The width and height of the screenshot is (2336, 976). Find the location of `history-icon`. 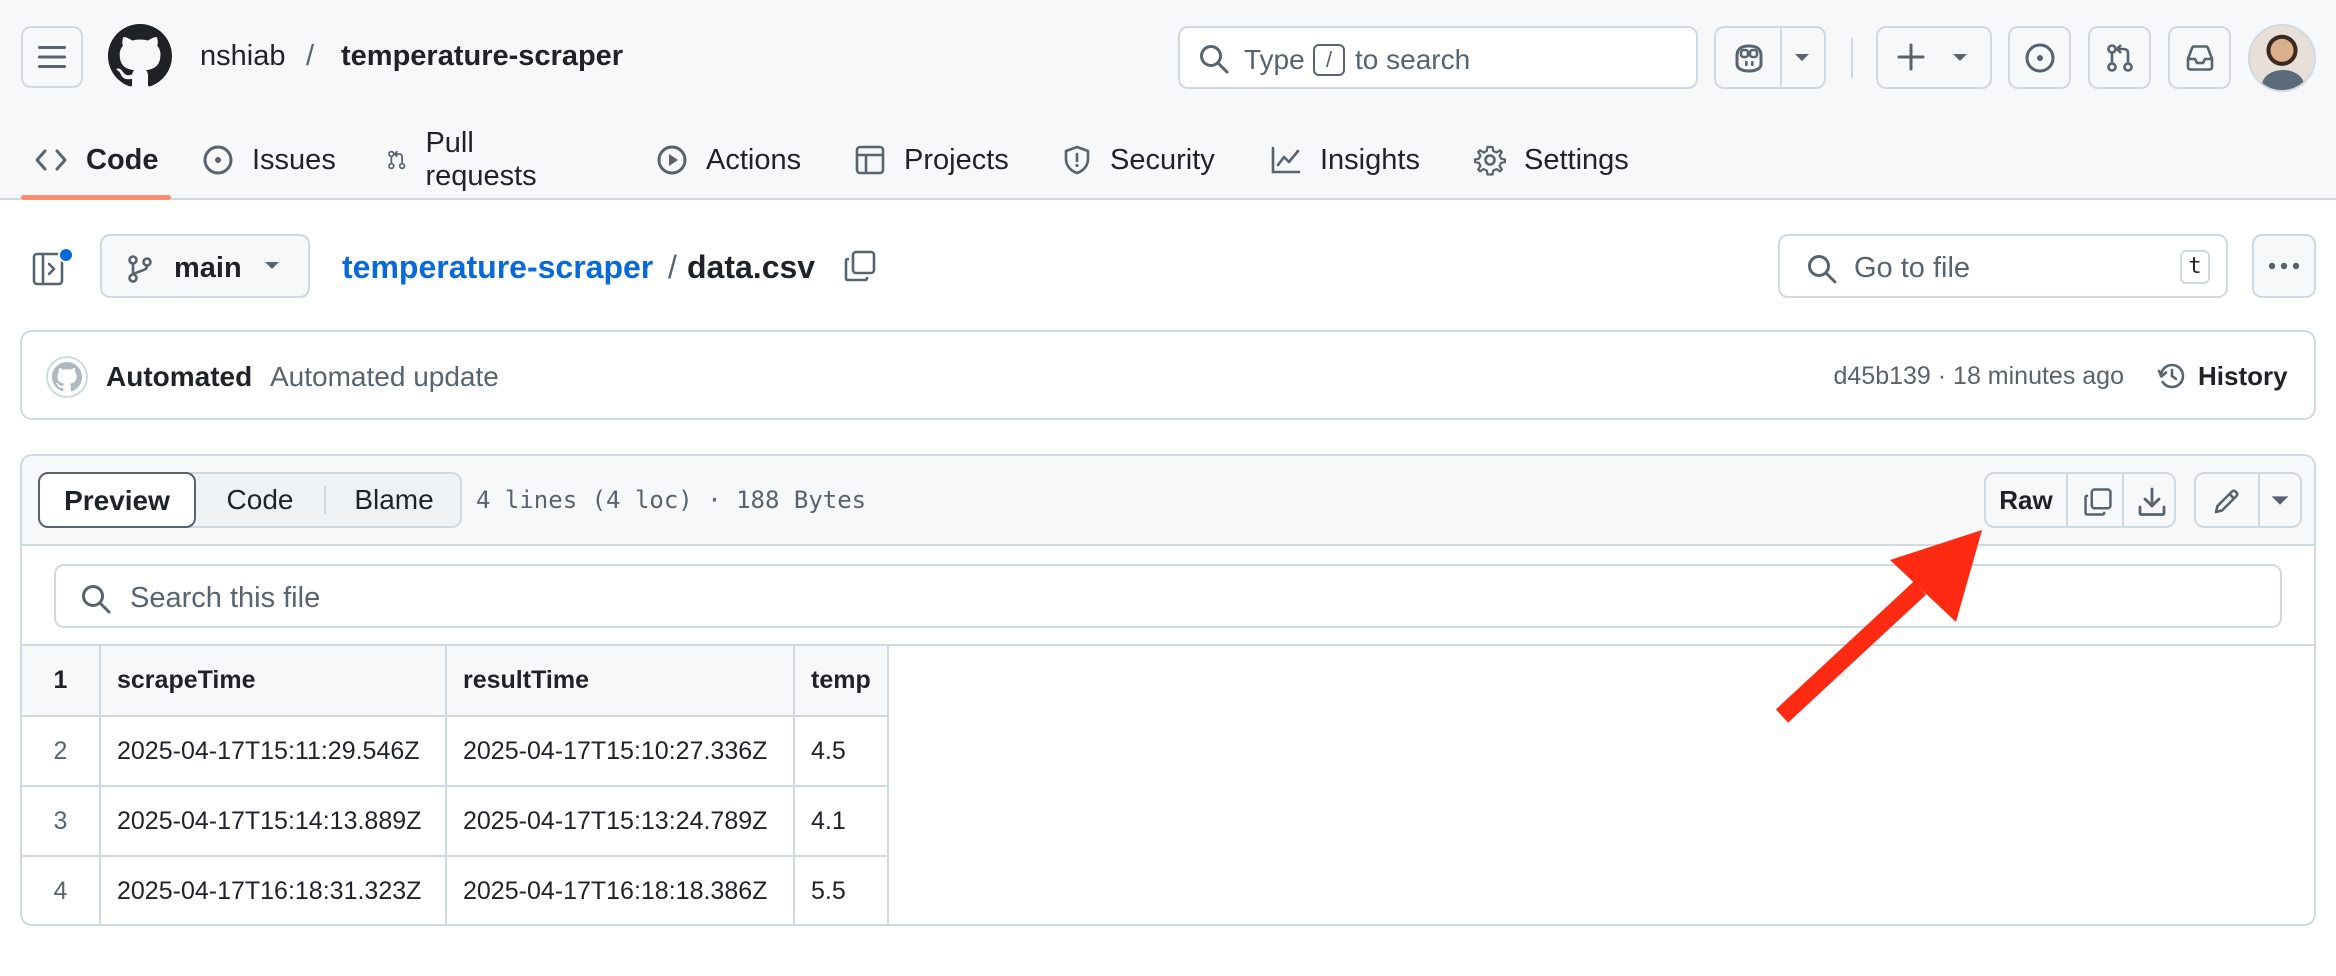

history-icon is located at coordinates (2171, 376).